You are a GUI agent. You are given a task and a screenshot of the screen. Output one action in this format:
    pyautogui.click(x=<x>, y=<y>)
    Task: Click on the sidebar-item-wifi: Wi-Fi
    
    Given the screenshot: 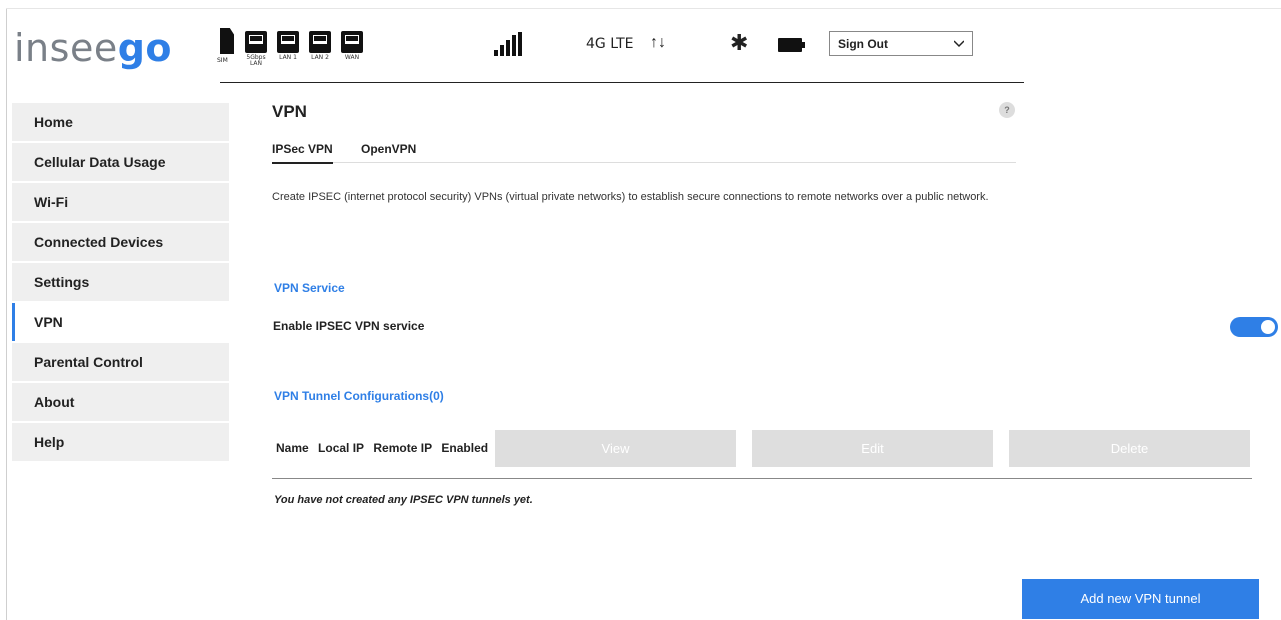 What is the action you would take?
    pyautogui.click(x=120, y=202)
    